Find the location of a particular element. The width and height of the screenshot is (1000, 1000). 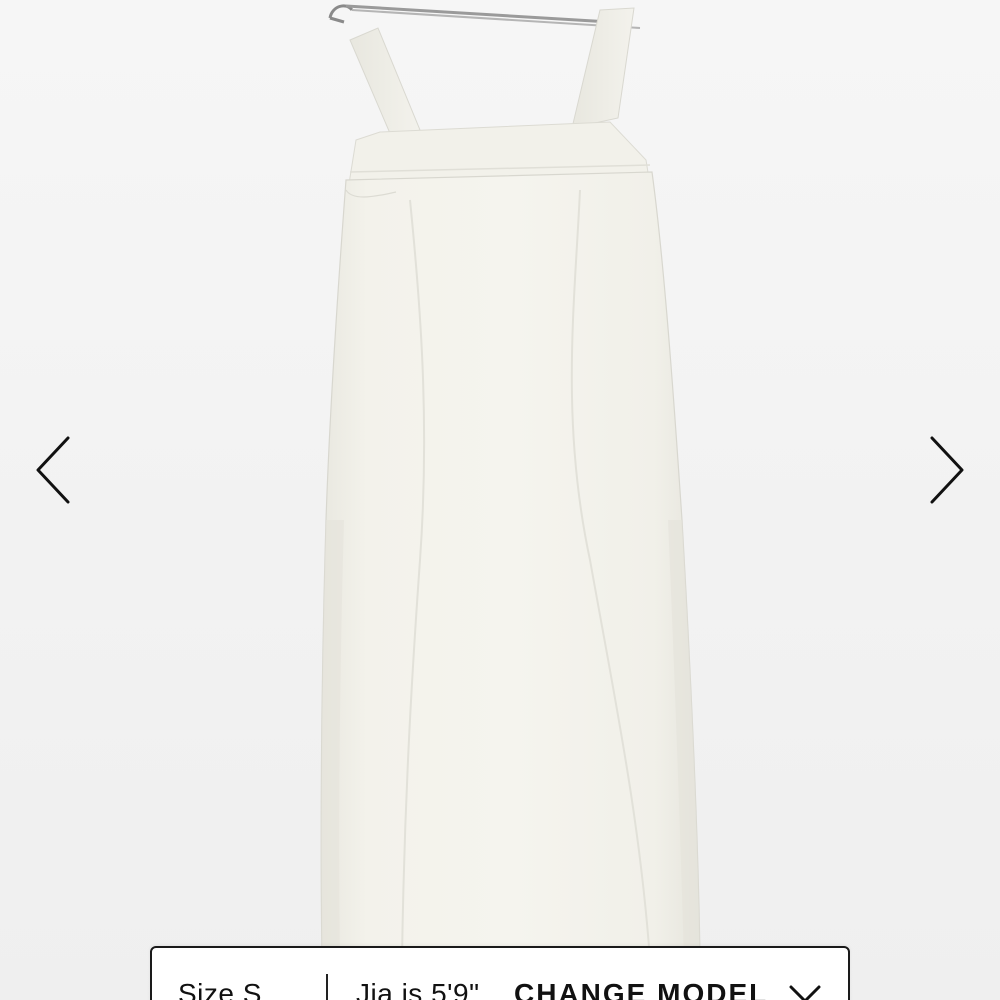

chevron-right-icon is located at coordinates (947, 470).